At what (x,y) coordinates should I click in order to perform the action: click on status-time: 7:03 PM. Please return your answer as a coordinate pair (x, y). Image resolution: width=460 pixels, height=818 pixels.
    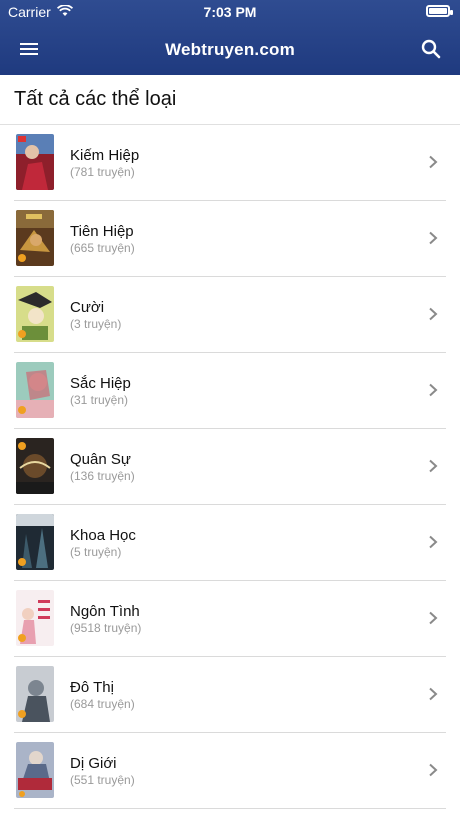
    Looking at the image, I should click on (230, 12).